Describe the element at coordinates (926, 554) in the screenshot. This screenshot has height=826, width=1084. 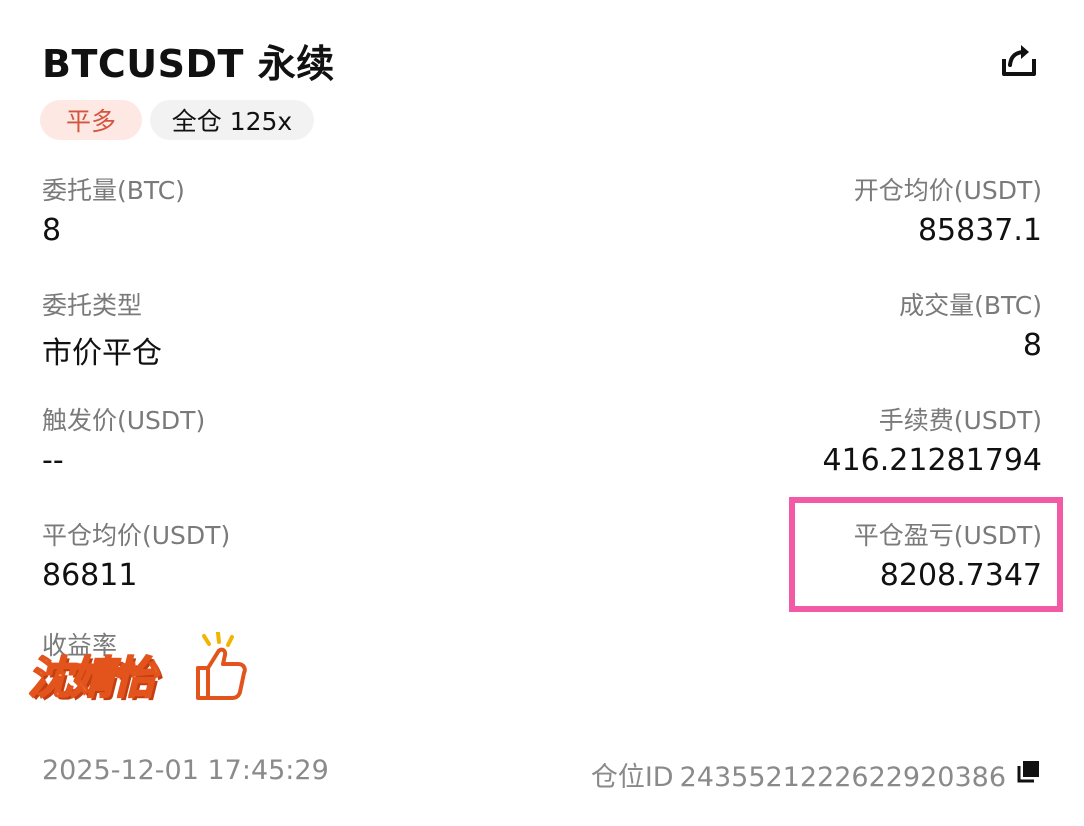
I see `pnl-highlight-box` at that location.